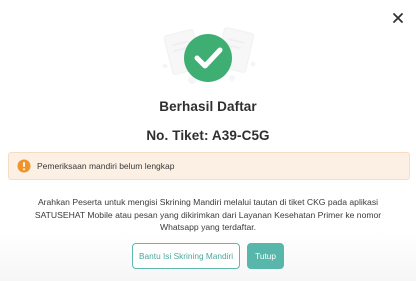 This screenshot has height=281, width=416. What do you see at coordinates (24, 166) in the screenshot?
I see `warning-circle-icon` at bounding box center [24, 166].